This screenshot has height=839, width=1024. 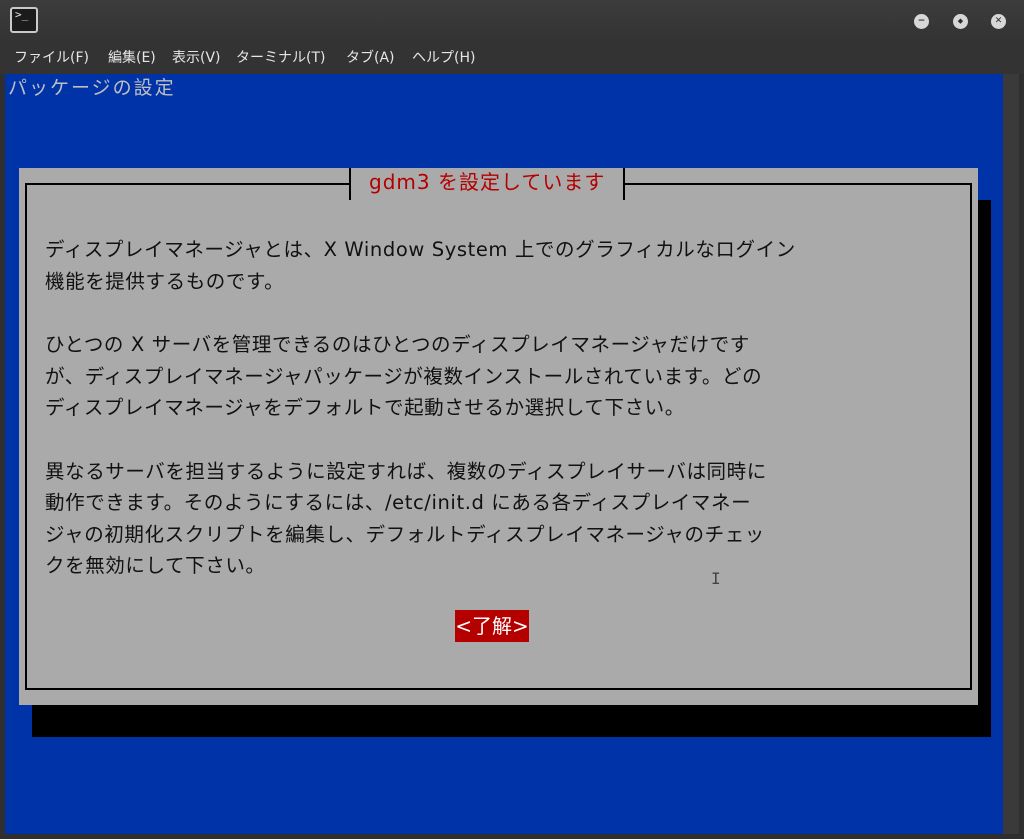 I want to click on terminal-app-icon: >_, so click(x=24, y=20).